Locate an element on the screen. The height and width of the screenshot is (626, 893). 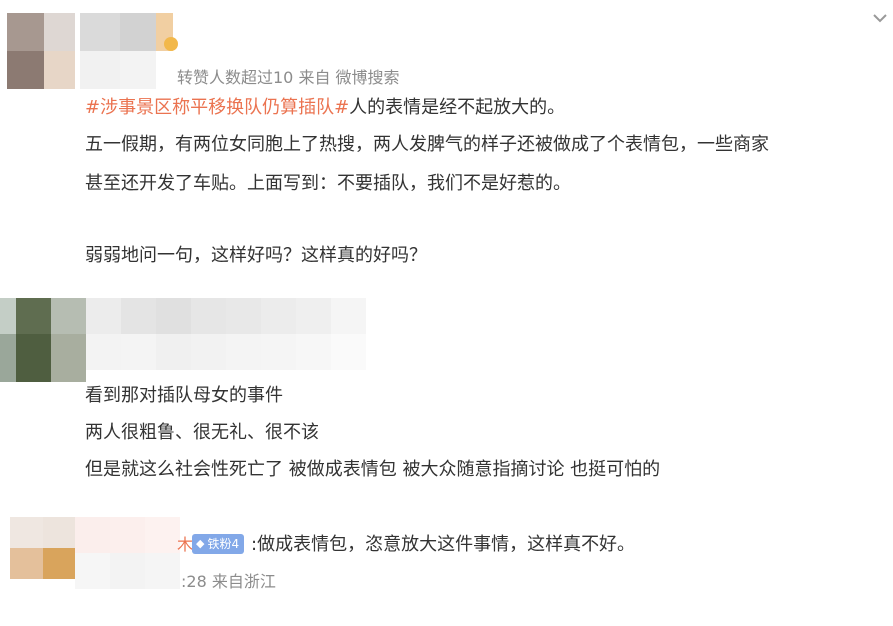
post1-line2: 五一假期，有两位女同胞上了热搜，两人发脾气的样子还被做成了个表情包，一些商家 is located at coordinates (427, 144).